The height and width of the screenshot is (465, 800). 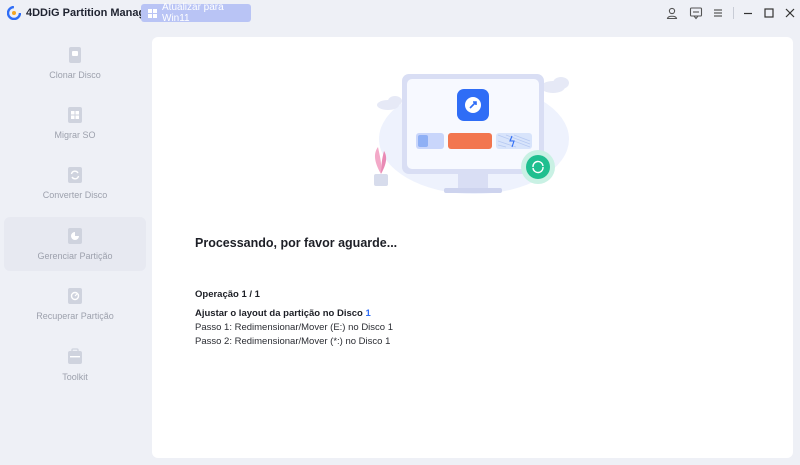 What do you see at coordinates (280, 313) in the screenshot?
I see `task-title-text: Ajustar o layout da partição no Disco` at bounding box center [280, 313].